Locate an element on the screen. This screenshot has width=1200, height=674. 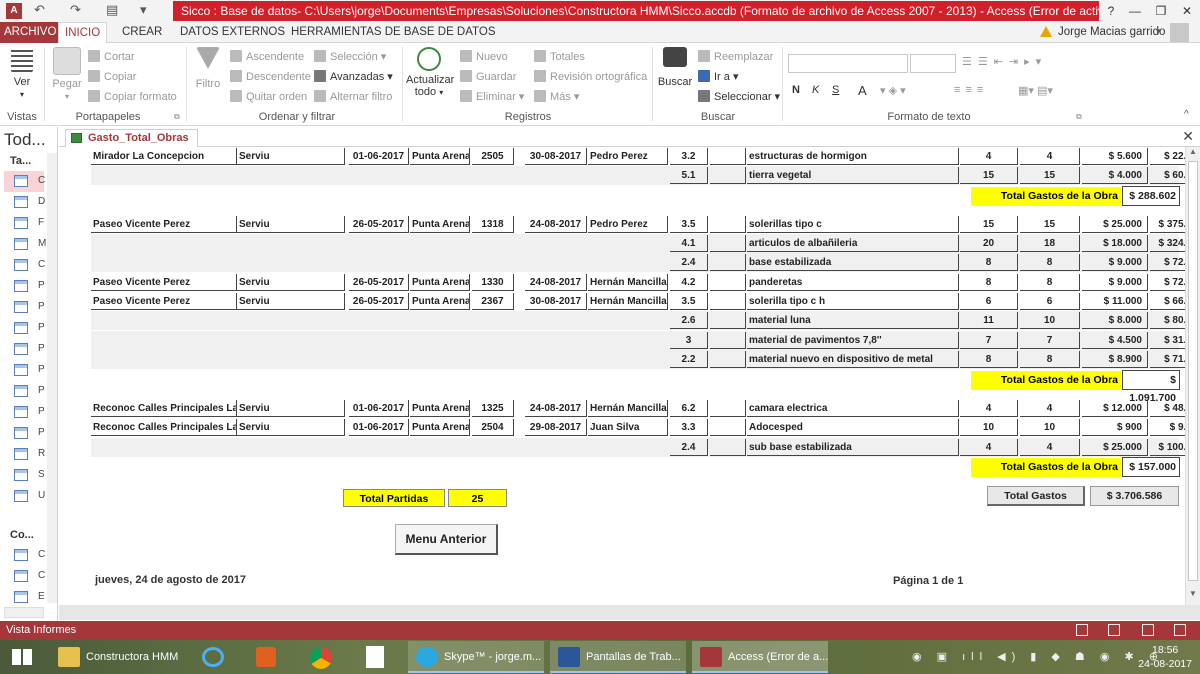
nav-table-item: F is located at coordinates (24, 223).